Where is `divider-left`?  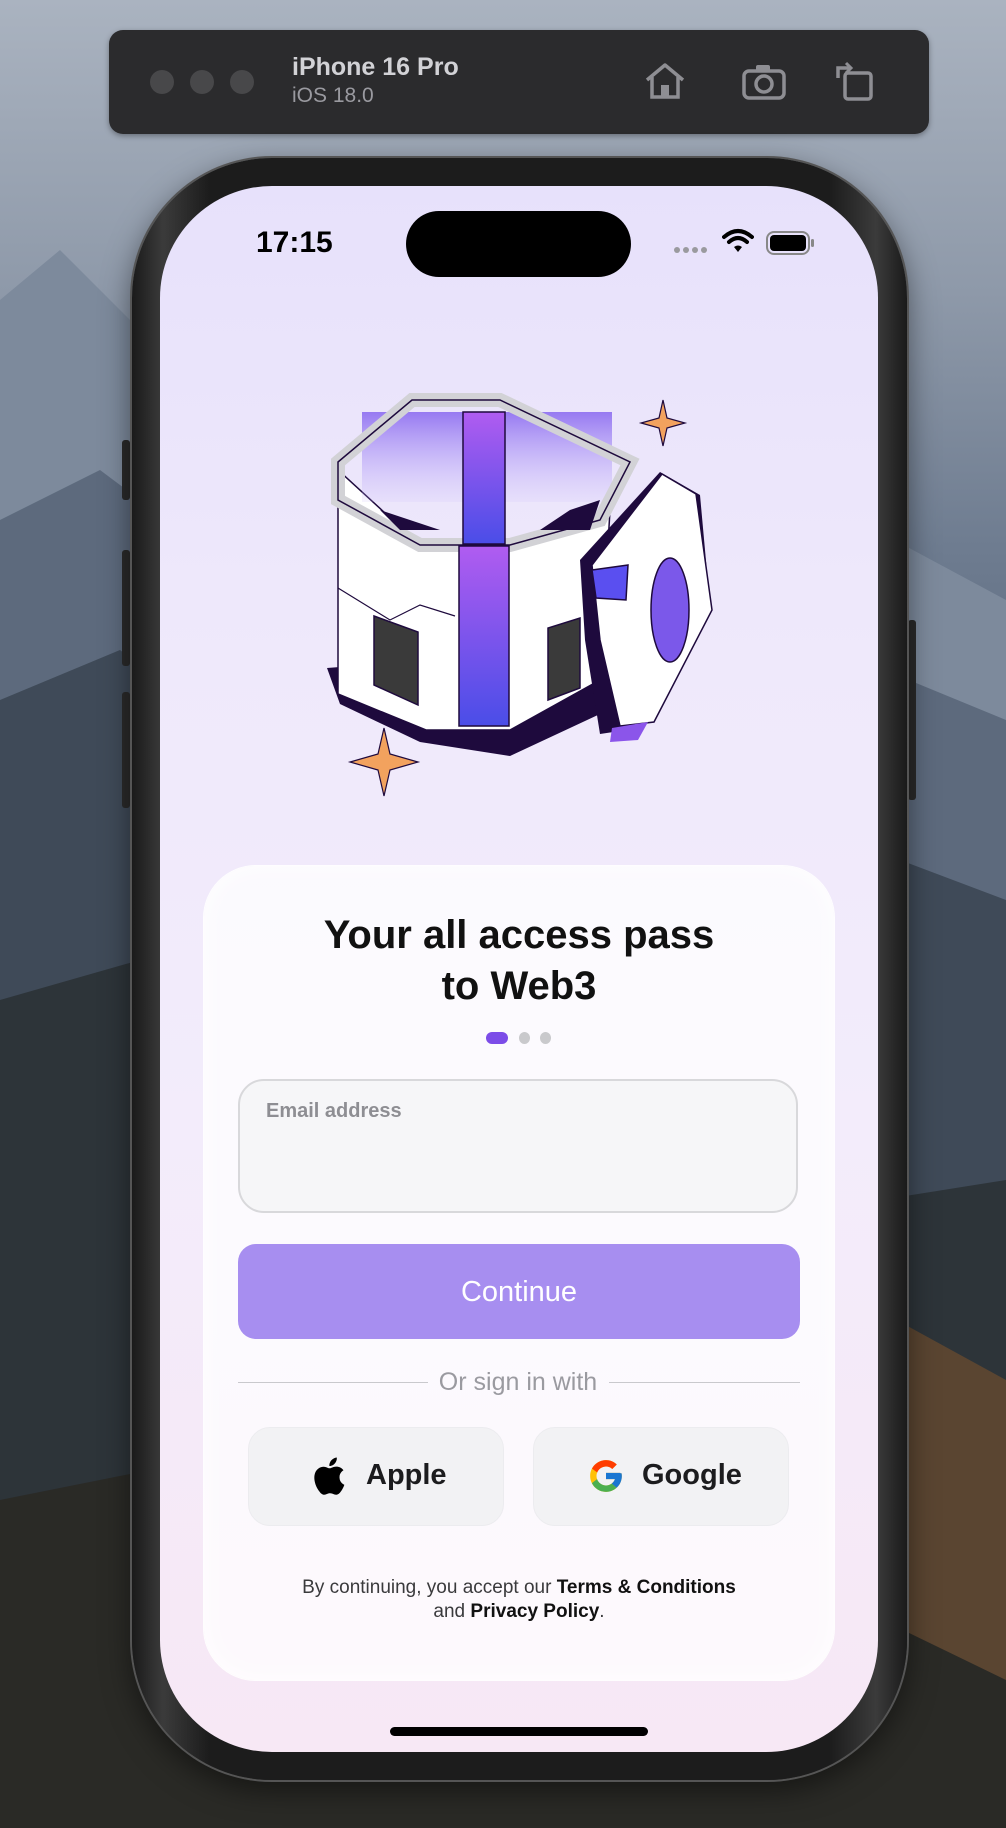 divider-left is located at coordinates (333, 1382).